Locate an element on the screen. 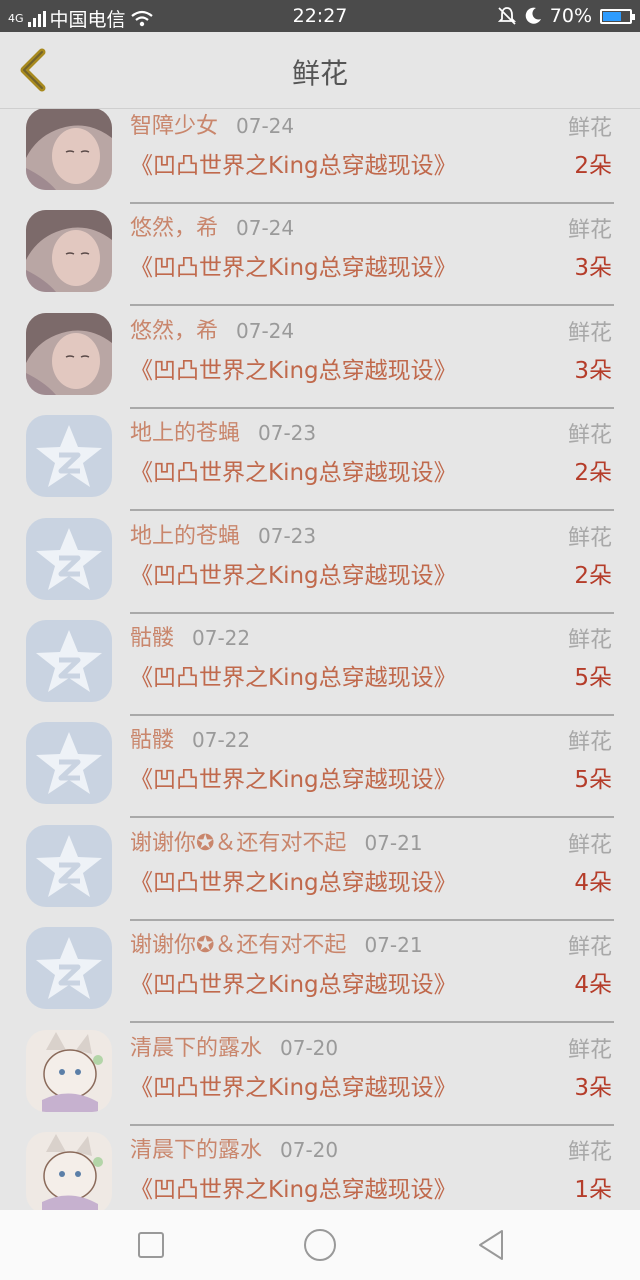 This screenshot has width=640, height=1280. battery-fill is located at coordinates (612, 16).